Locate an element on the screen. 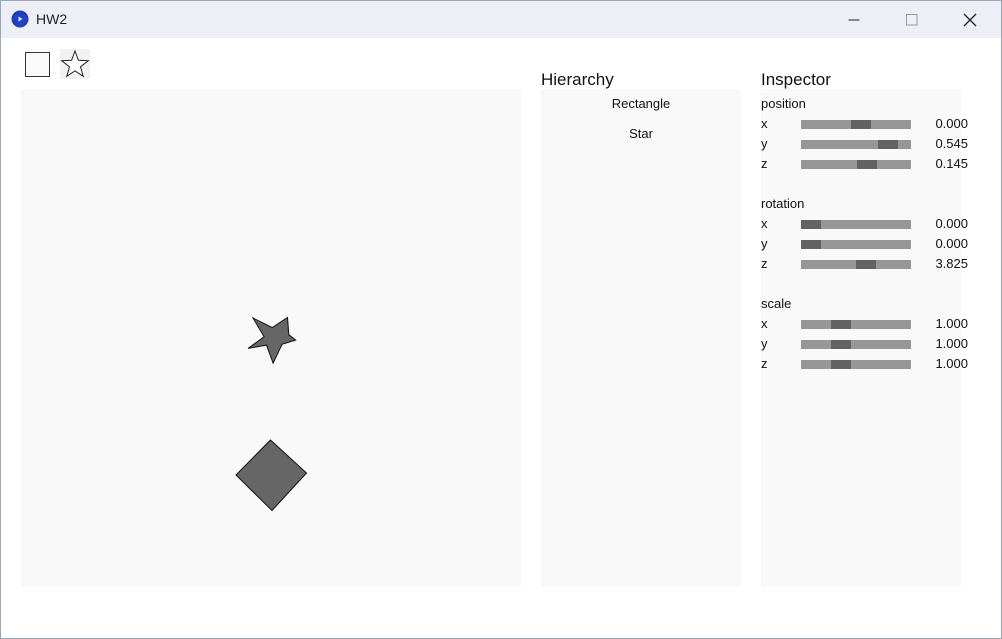 The image size is (1002, 639). rectangle-tool-button is located at coordinates (37, 64).